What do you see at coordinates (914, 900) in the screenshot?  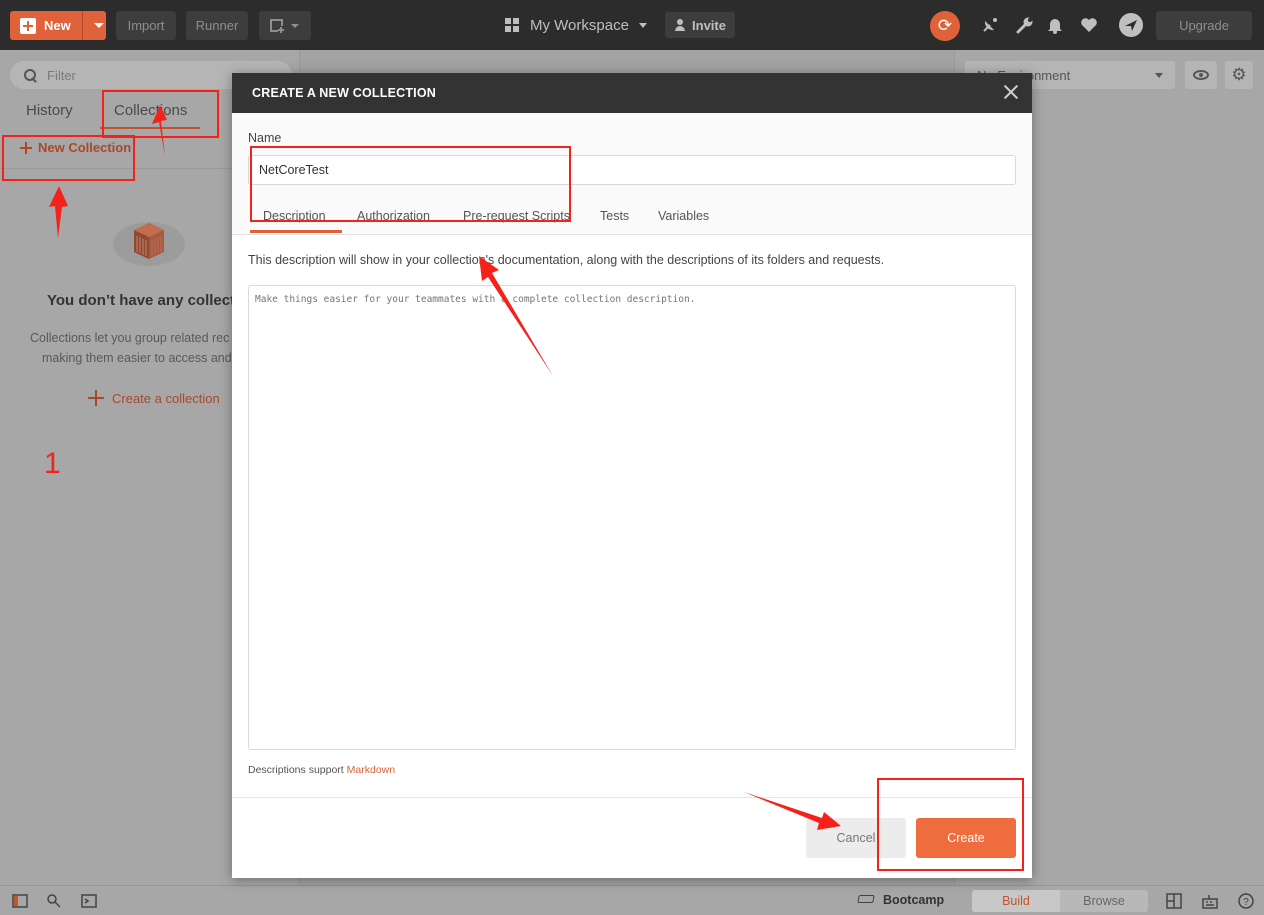 I see `bootcamp-label: Bootcamp` at bounding box center [914, 900].